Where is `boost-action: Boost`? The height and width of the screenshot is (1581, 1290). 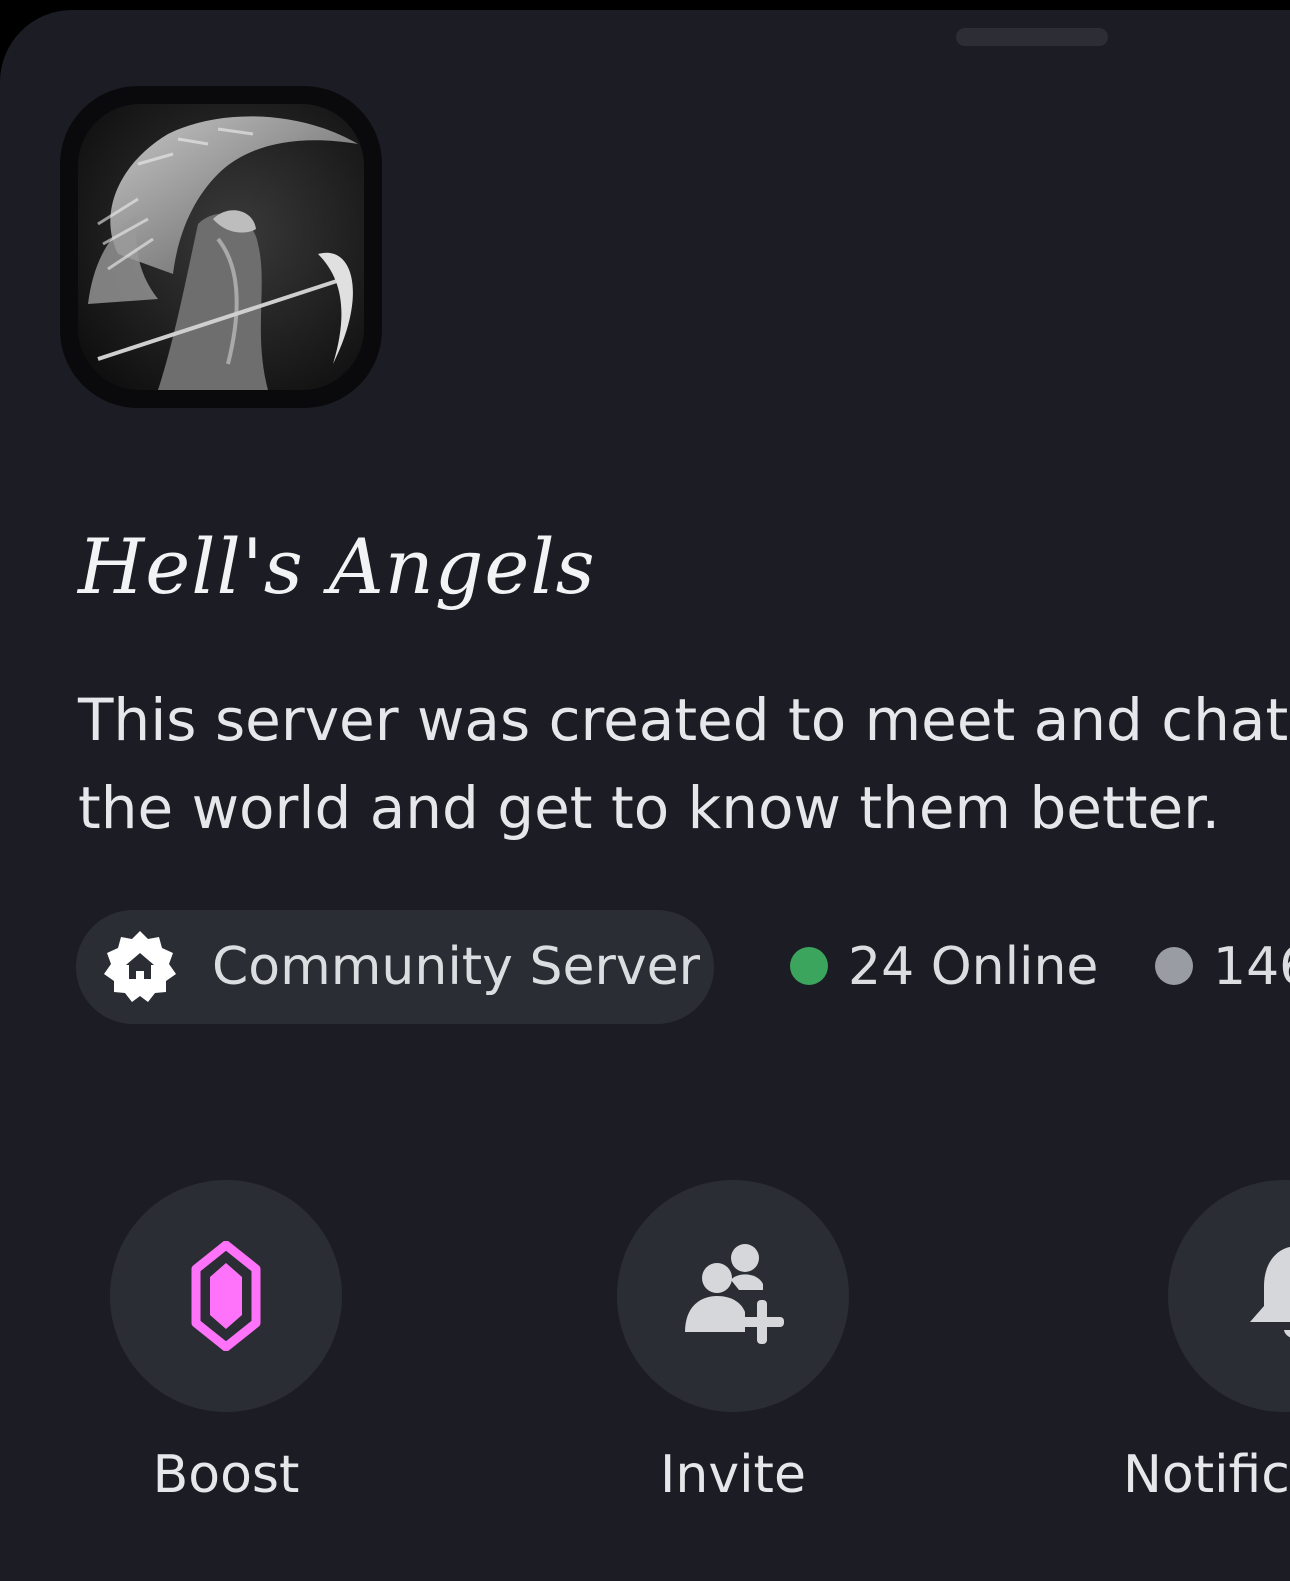
boost-action: Boost is located at coordinates (226, 1342).